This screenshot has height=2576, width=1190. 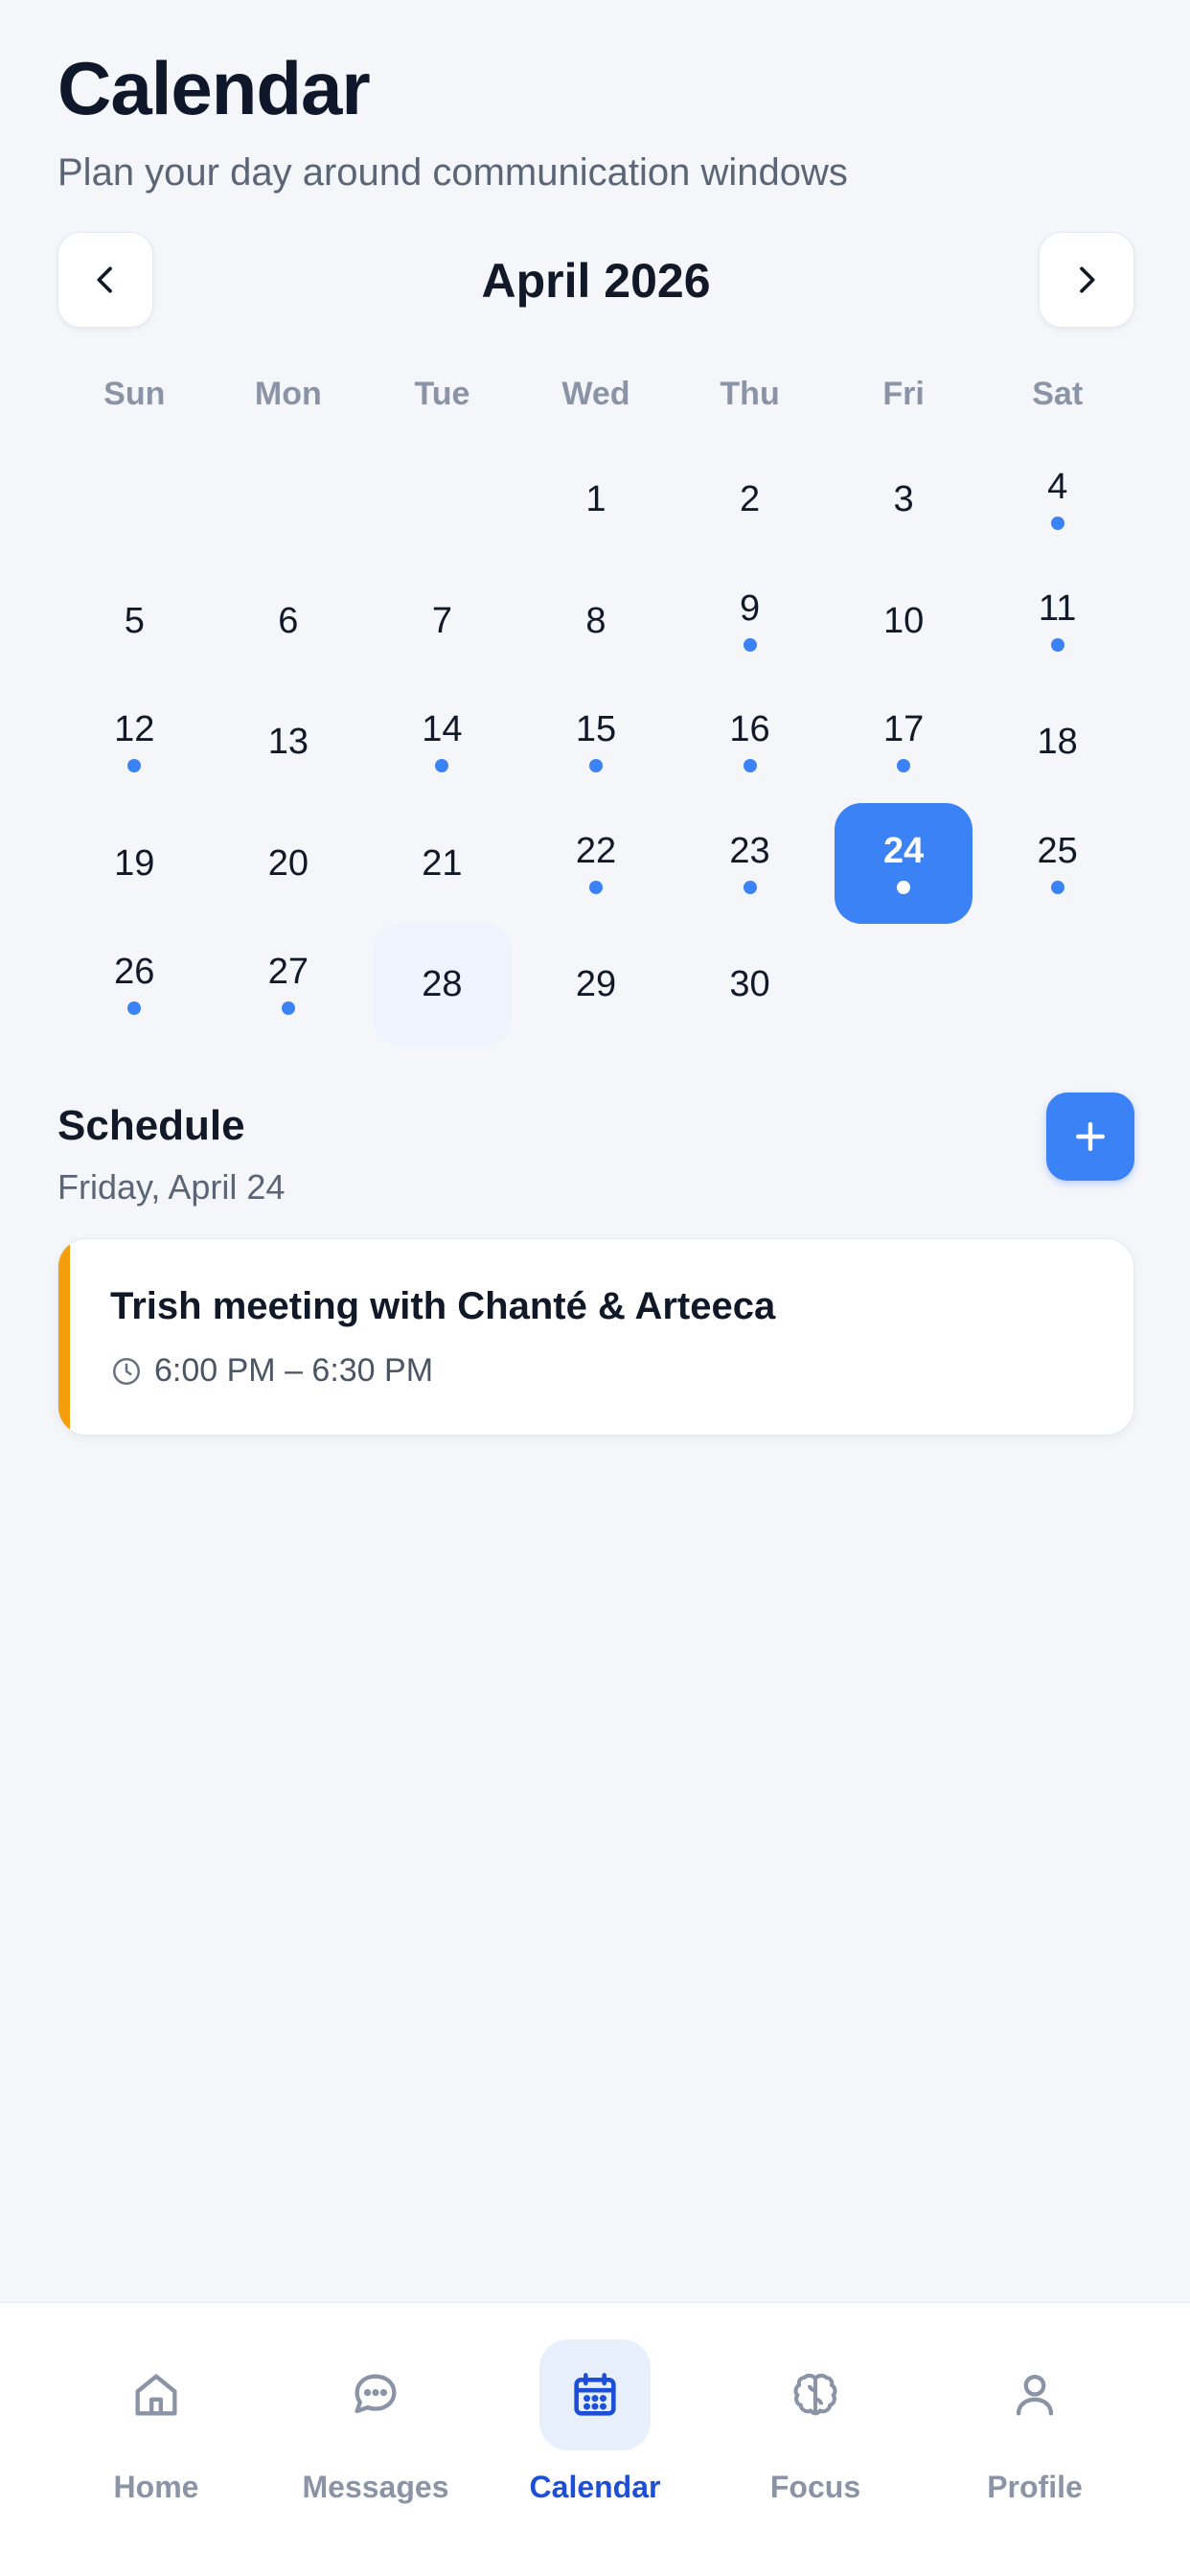 I want to click on day-cell: 11, so click(x=1058, y=621).